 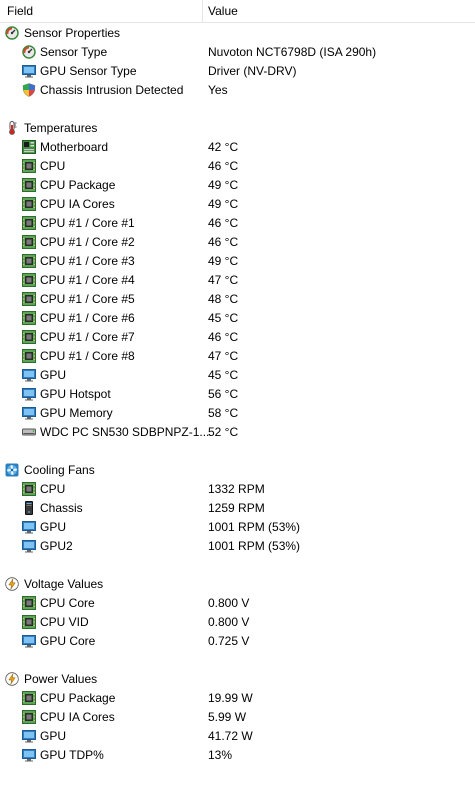 I want to click on sensor-row: CPU #1 / Core #2 46 °C, so click(x=237, y=242).